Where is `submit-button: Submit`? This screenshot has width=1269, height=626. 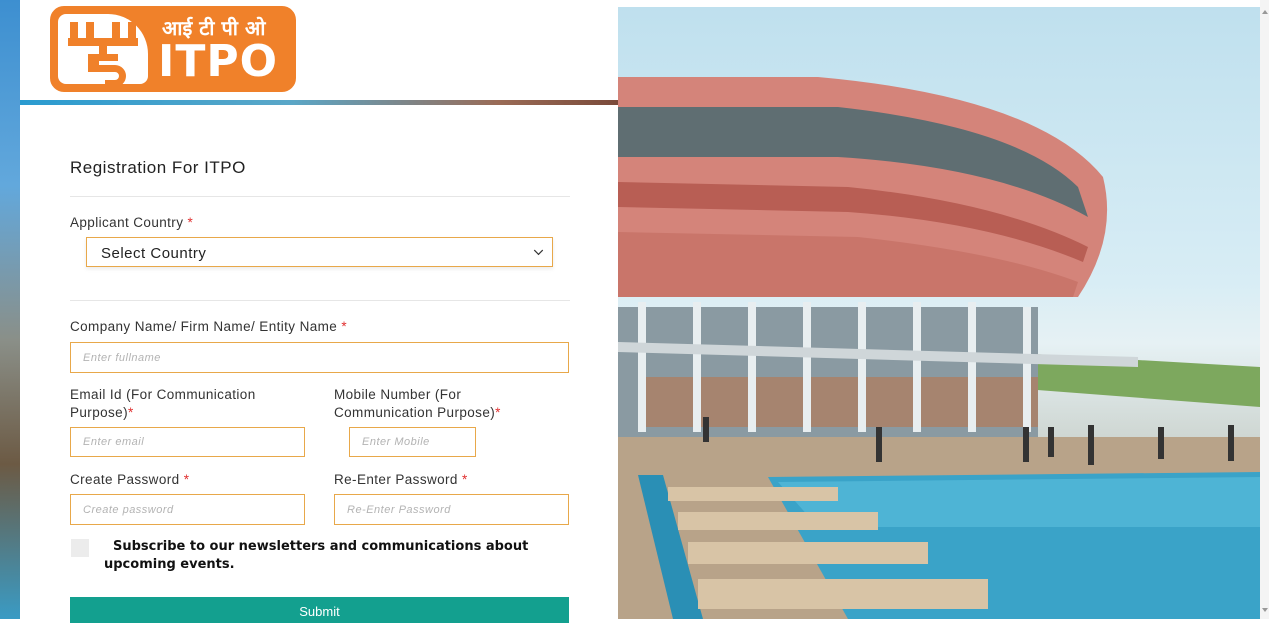
submit-button: Submit is located at coordinates (319, 610).